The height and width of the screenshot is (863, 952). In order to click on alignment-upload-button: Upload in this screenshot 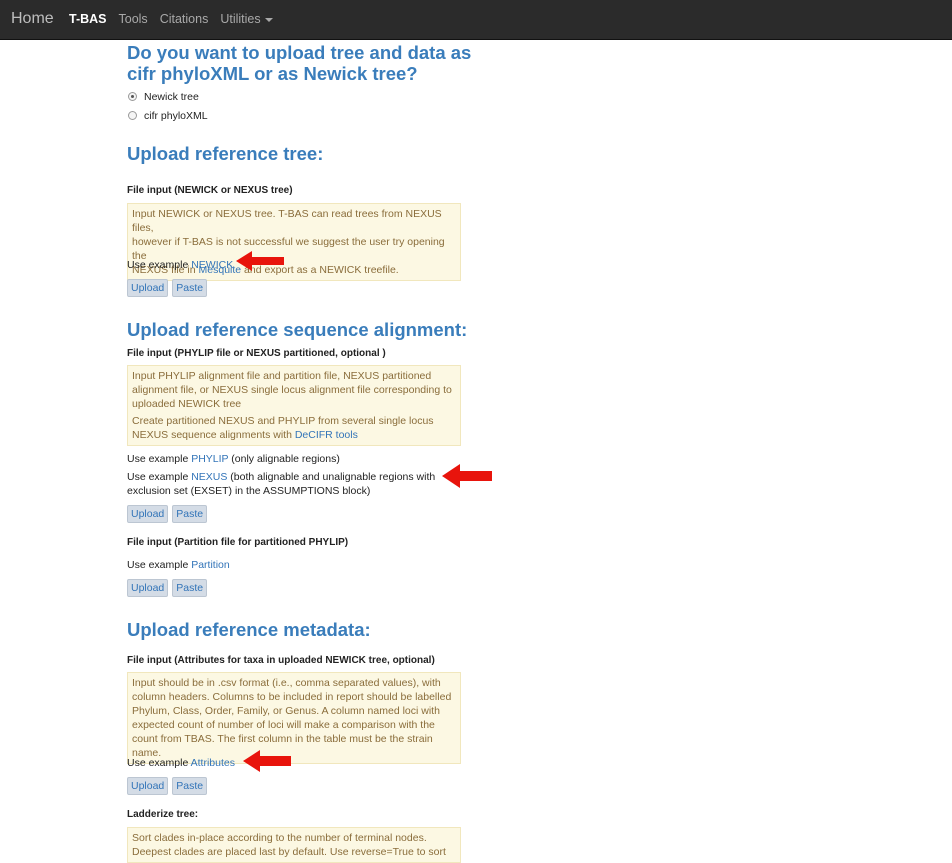, I will do `click(148, 514)`.